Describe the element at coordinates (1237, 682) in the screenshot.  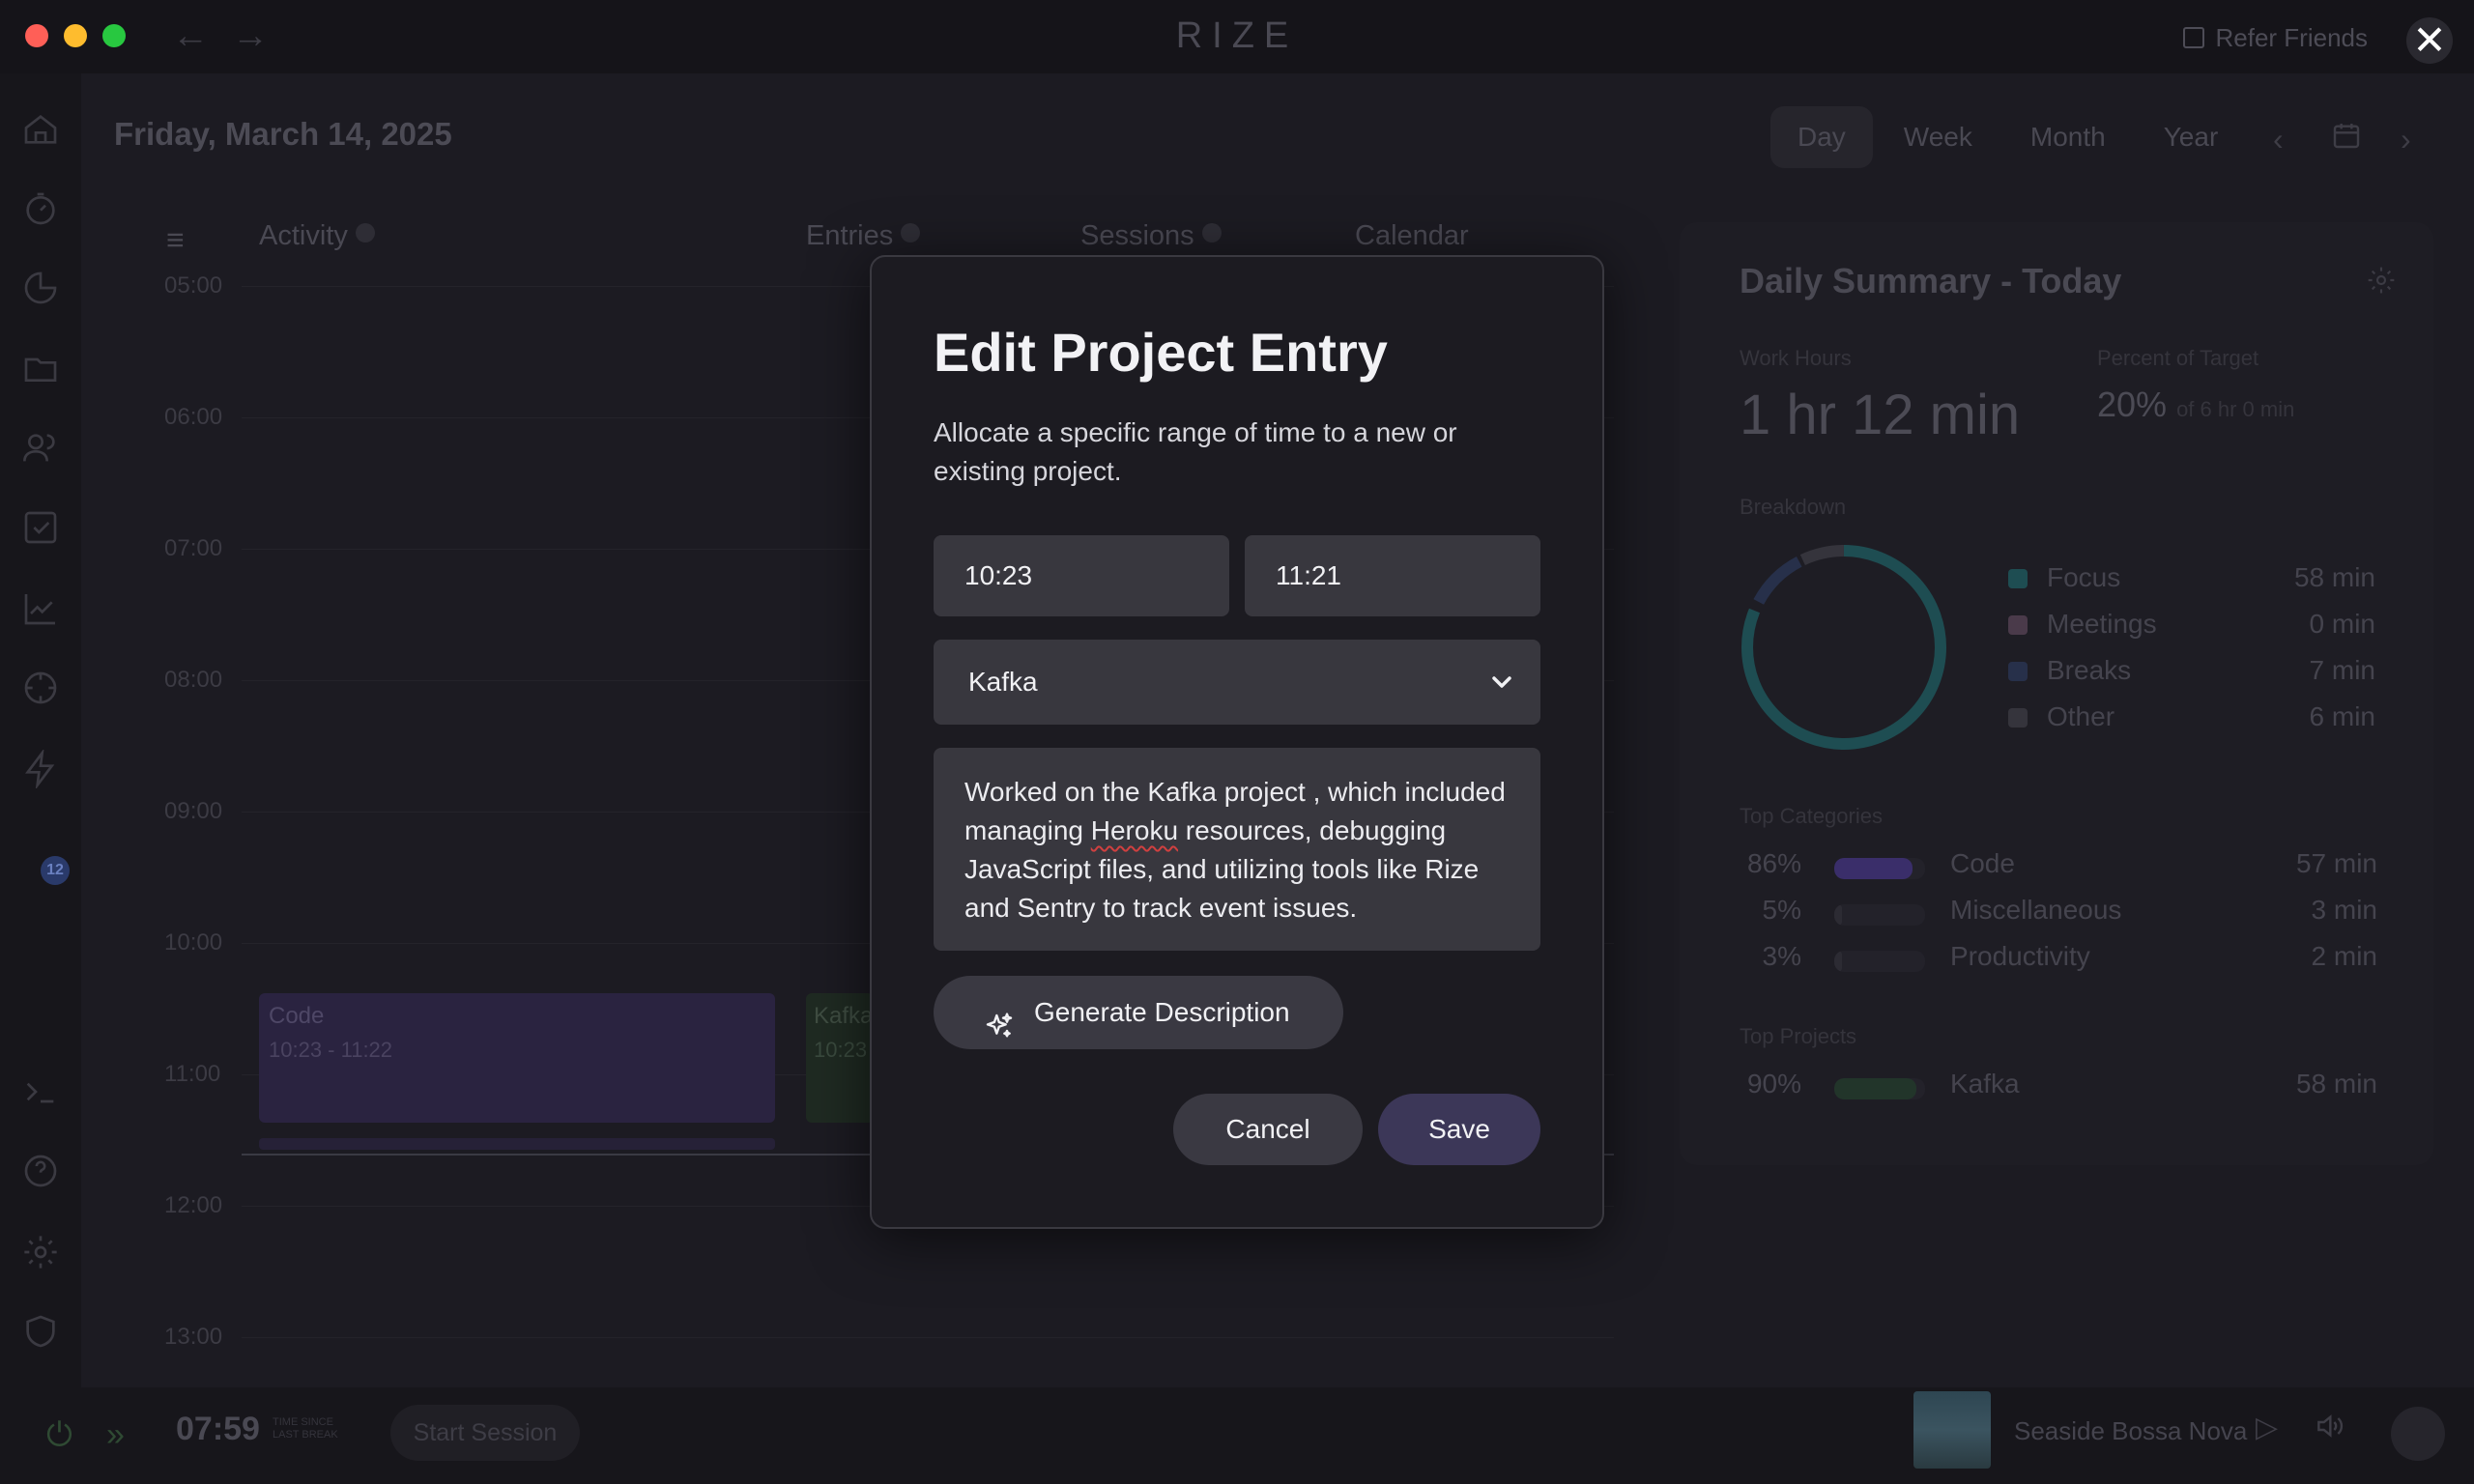
I see `project-select: Kafka` at that location.